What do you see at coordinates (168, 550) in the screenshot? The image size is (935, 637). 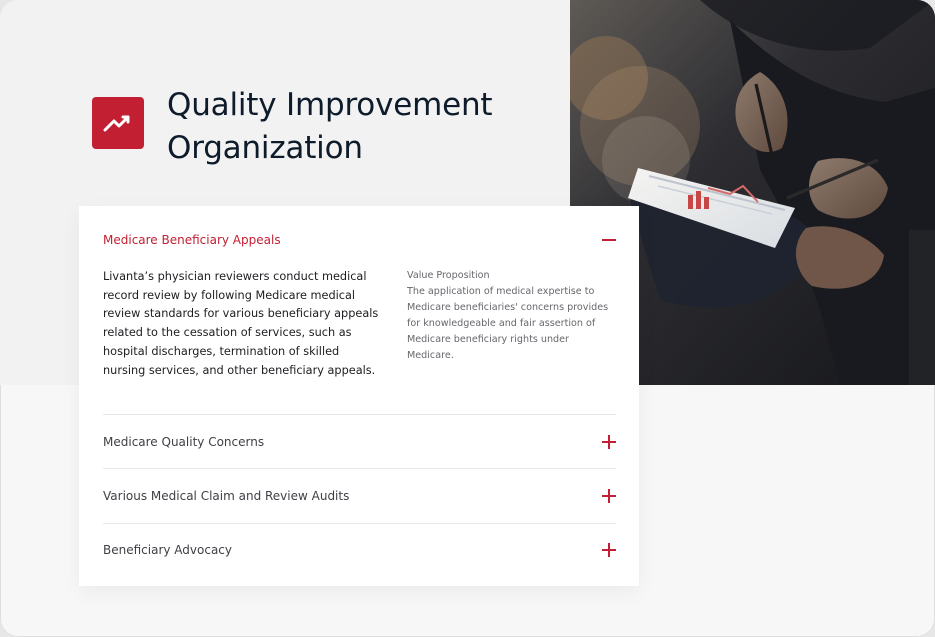 I see `accordion-title-beneficiary-advocacy: Beneficiary Advocacy` at bounding box center [168, 550].